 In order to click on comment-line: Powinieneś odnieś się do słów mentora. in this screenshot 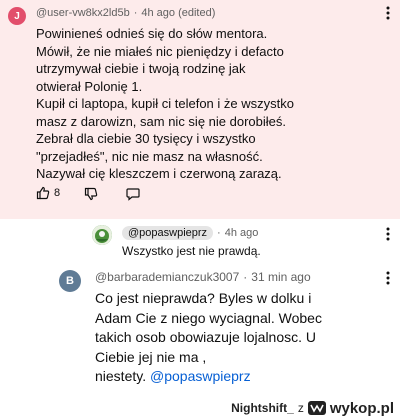, I will do `click(152, 33)`.